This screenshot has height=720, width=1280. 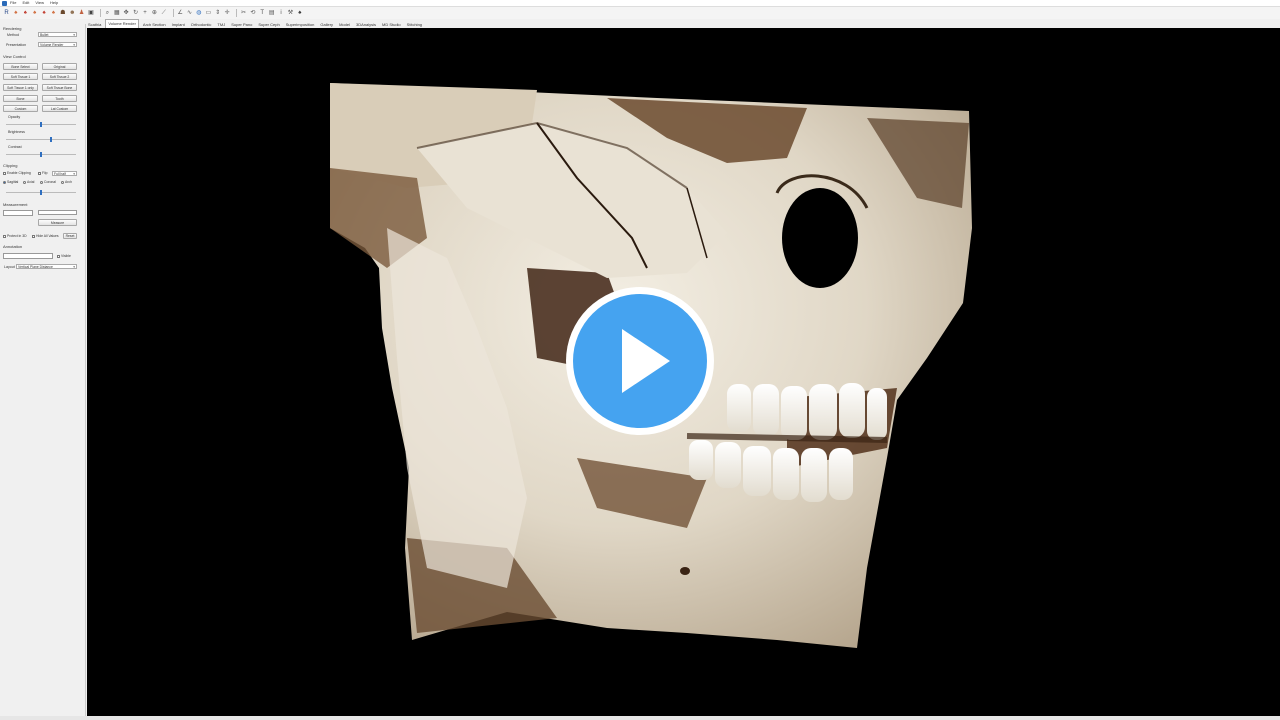 I want to click on visible-checkbox: Visible, so click(x=64, y=256).